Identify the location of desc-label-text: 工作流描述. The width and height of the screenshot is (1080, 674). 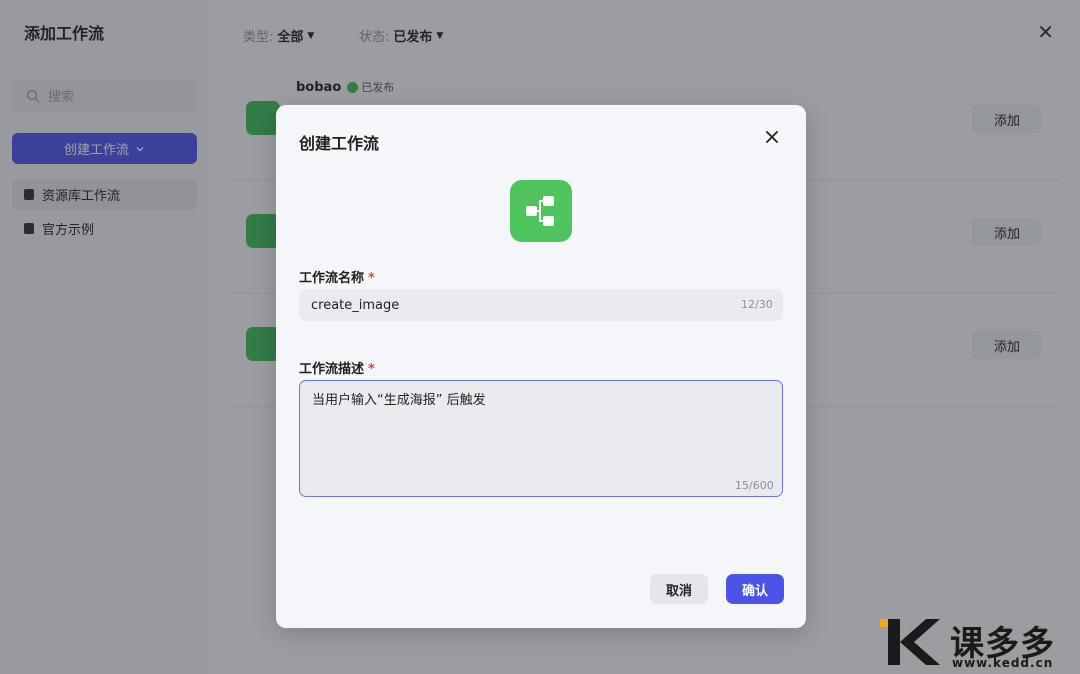
(332, 369).